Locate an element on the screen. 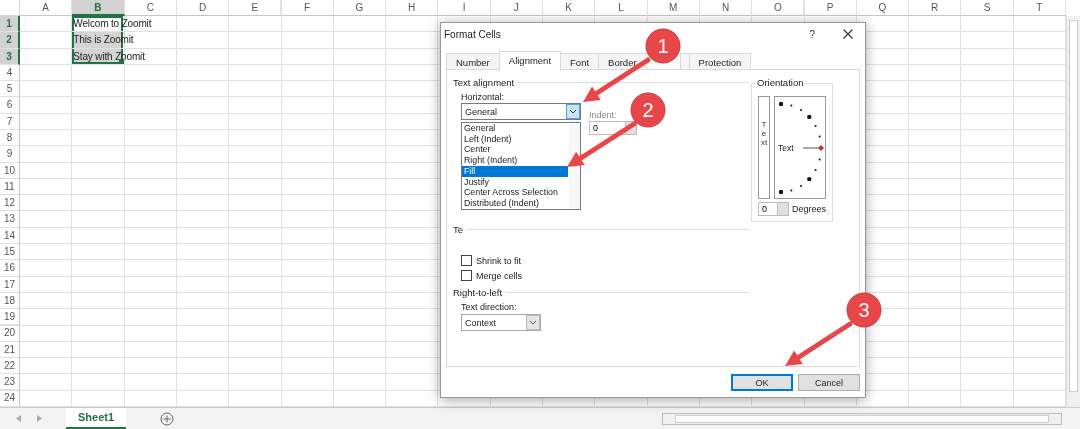 The width and height of the screenshot is (1080, 429). previous-sheet-icon is located at coordinates (18, 418).